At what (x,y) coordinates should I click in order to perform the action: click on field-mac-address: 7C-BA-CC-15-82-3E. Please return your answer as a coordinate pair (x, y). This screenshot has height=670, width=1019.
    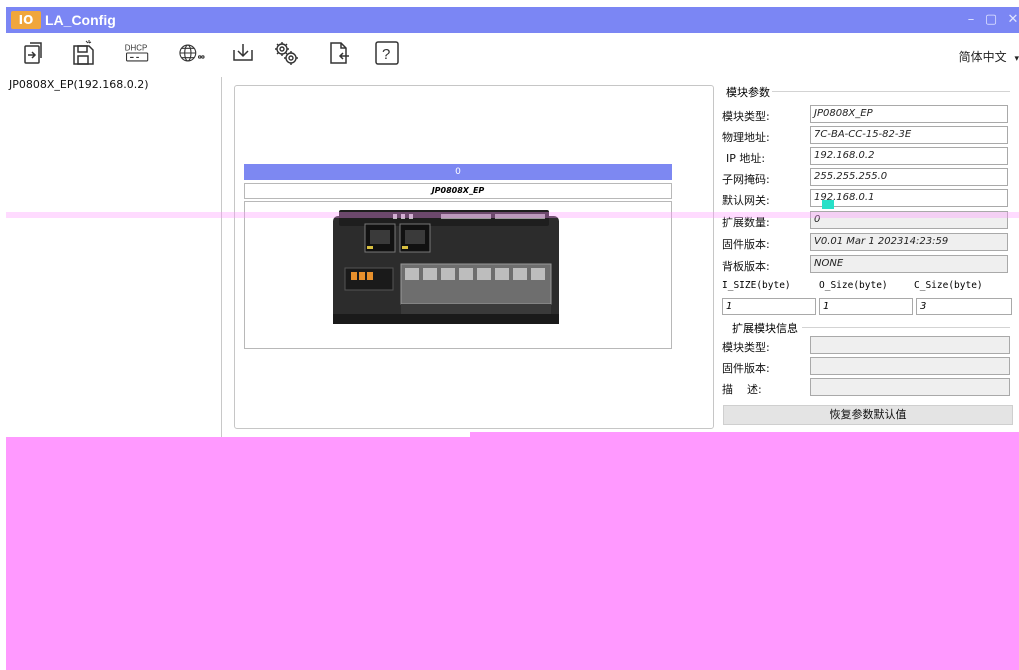
    Looking at the image, I should click on (909, 135).